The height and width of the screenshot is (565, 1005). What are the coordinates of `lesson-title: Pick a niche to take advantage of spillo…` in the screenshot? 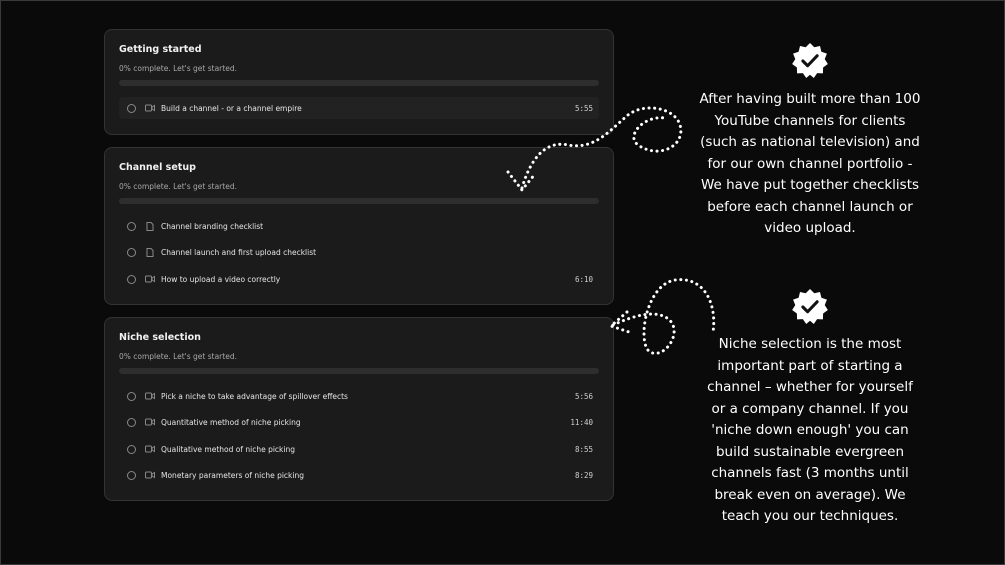 It's located at (254, 396).